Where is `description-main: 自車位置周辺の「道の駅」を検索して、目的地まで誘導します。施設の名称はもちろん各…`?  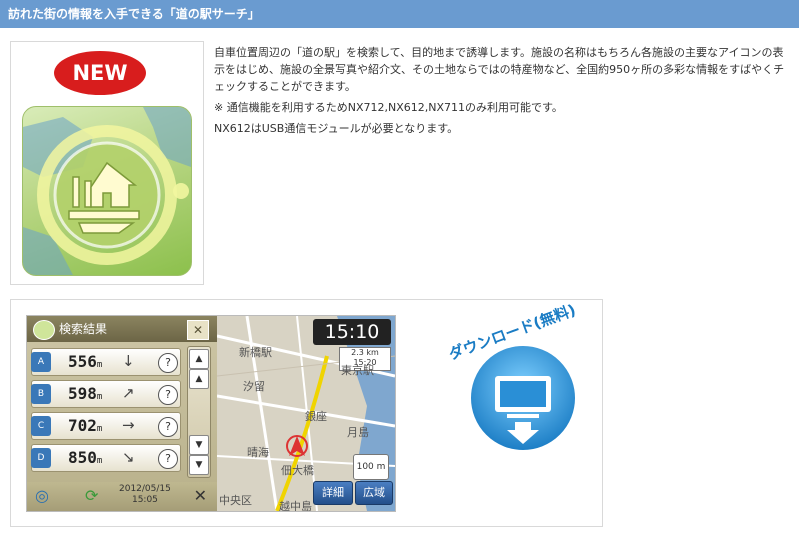
description-main: 自車位置周辺の「道の駅」を検索して、目的地まで誘導します。施設の名称はもちろん各… is located at coordinates (499, 69).